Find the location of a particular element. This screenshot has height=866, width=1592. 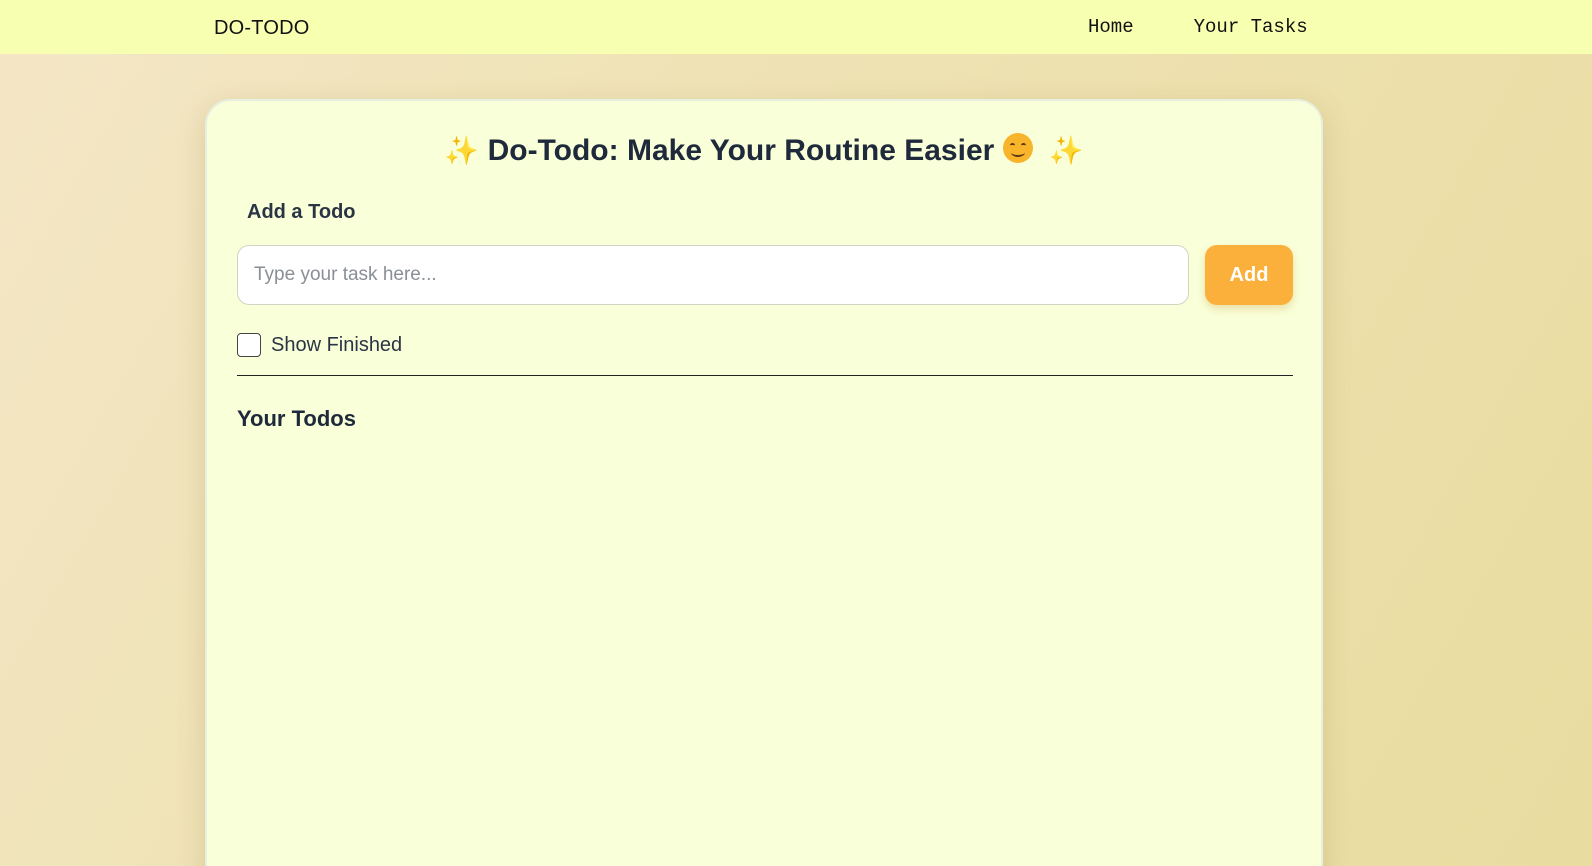

show-finished-label: Show Finished is located at coordinates (336, 345).